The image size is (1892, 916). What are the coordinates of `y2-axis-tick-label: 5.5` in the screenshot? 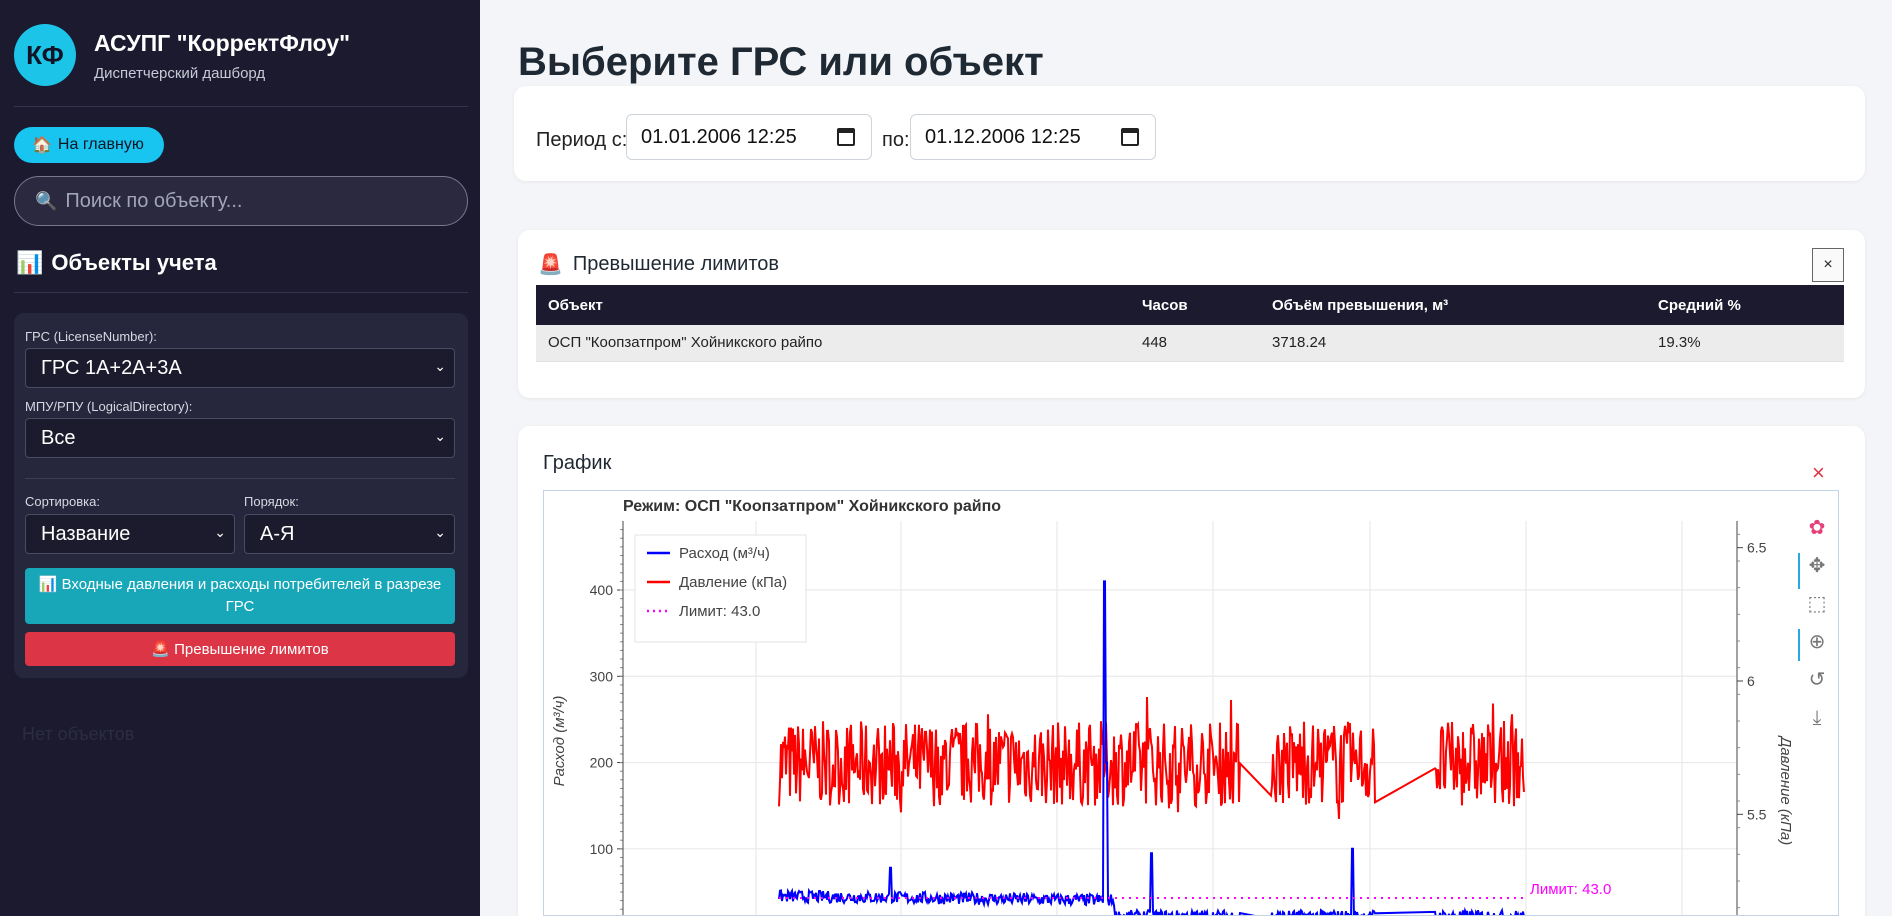 It's located at (1757, 814).